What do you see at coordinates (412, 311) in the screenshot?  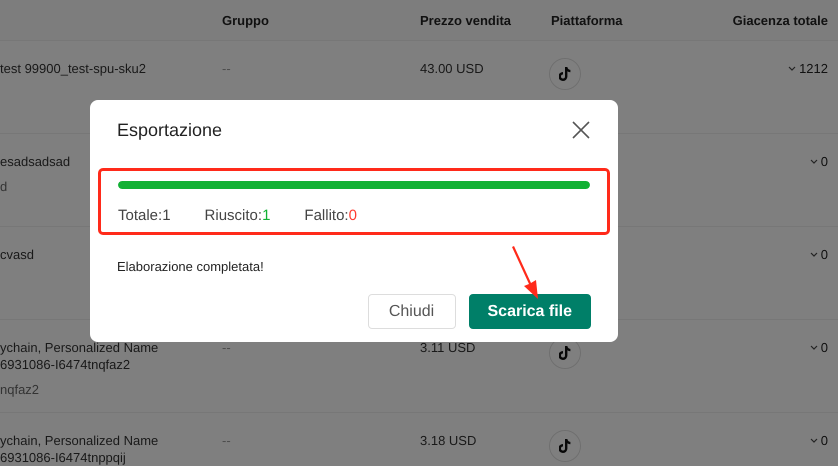 I see `close-dialog-button: Chiudi` at bounding box center [412, 311].